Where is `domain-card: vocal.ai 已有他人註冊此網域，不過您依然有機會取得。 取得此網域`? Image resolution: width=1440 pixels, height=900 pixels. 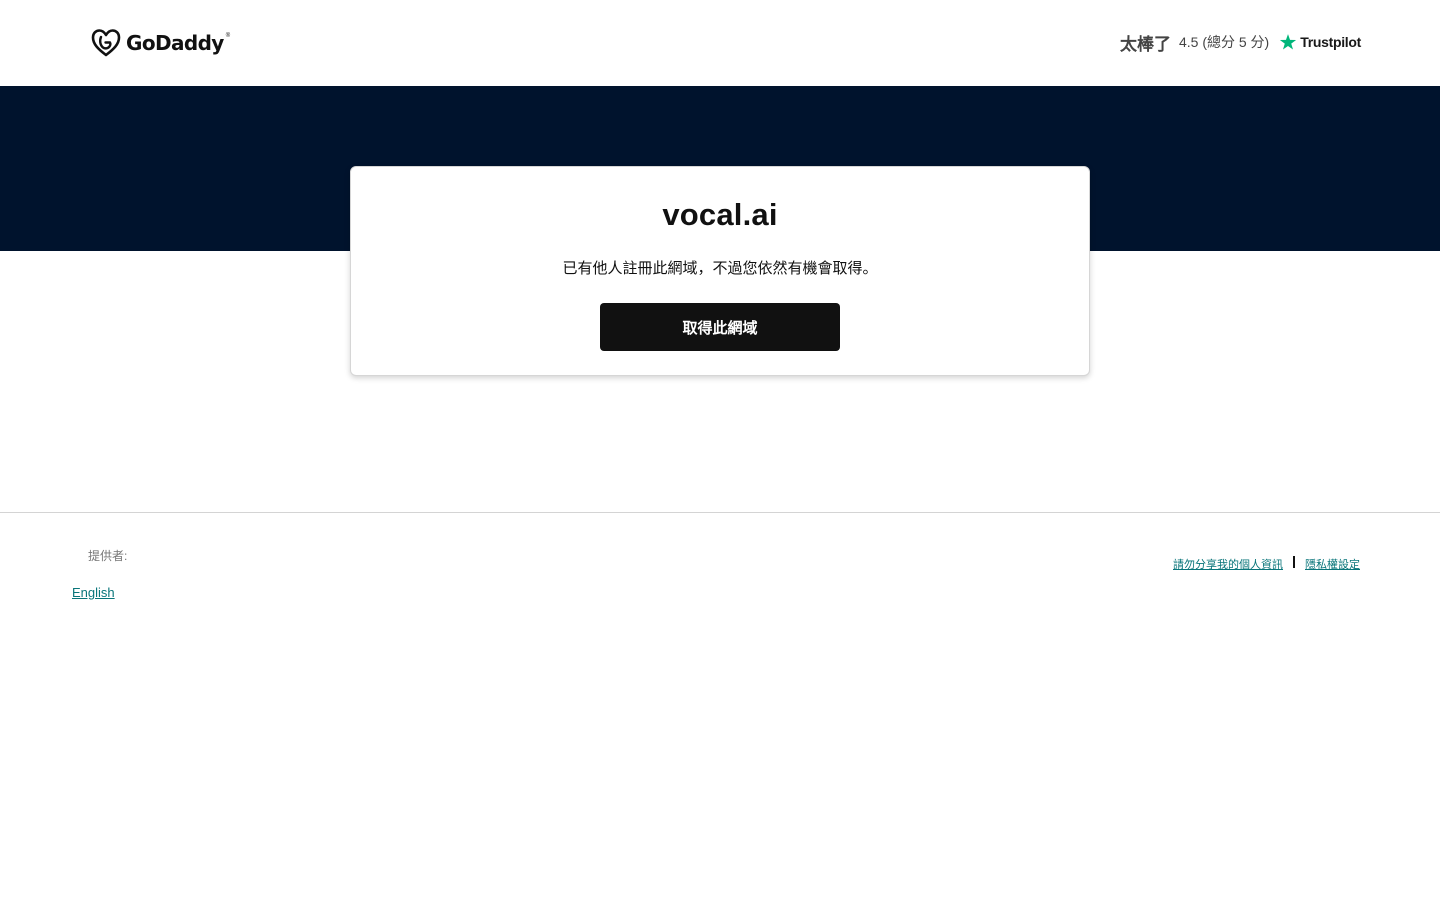 domain-card: vocal.ai 已有他人註冊此網域，不過您依然有機會取得。 取得此網域 is located at coordinates (720, 271).